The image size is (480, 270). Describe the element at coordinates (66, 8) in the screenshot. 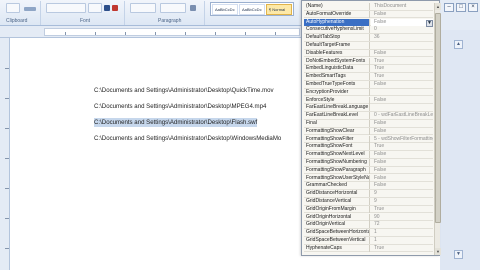

I see `font-name-box` at that location.